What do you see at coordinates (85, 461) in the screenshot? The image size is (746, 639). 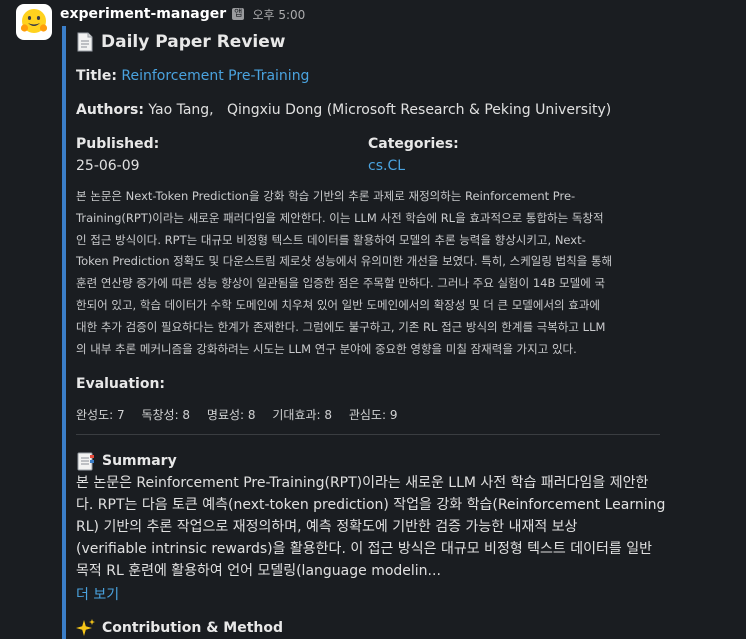 I see `bookmark-tabs-icon` at bounding box center [85, 461].